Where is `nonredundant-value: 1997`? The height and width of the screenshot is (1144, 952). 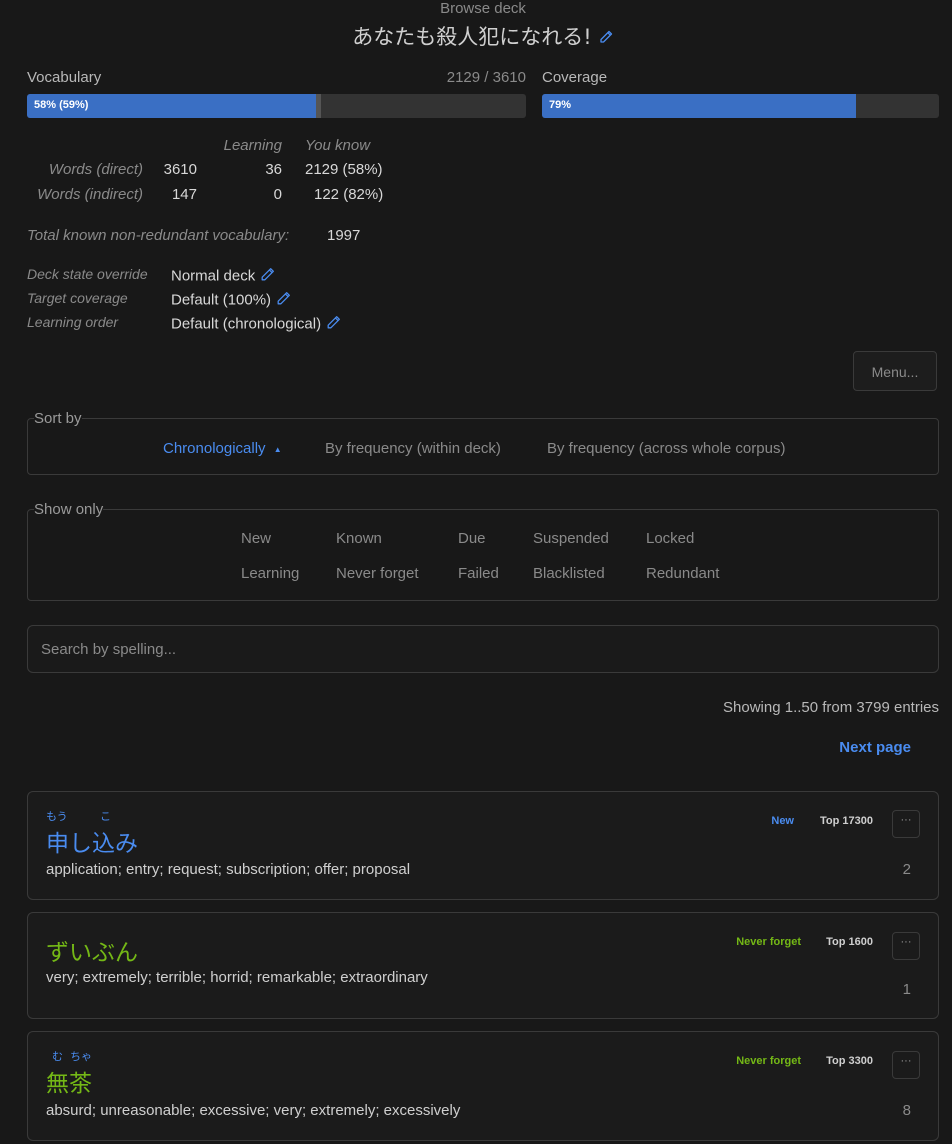
nonredundant-value: 1997 is located at coordinates (344, 235).